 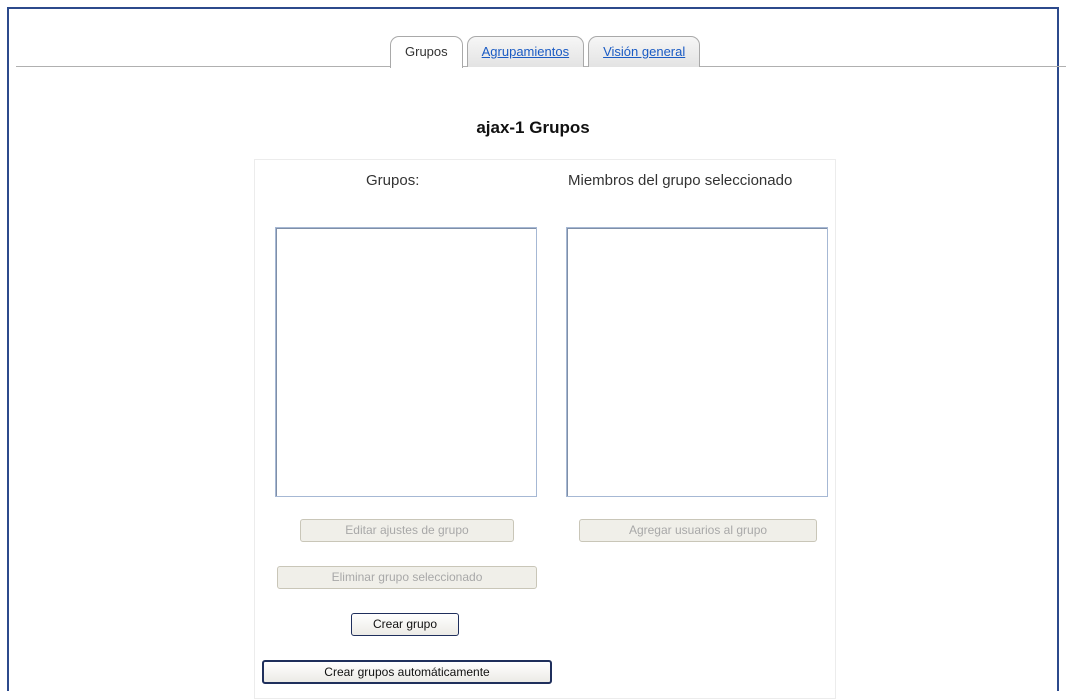 What do you see at coordinates (405, 624) in the screenshot?
I see `create-group-button: Crear grupo` at bounding box center [405, 624].